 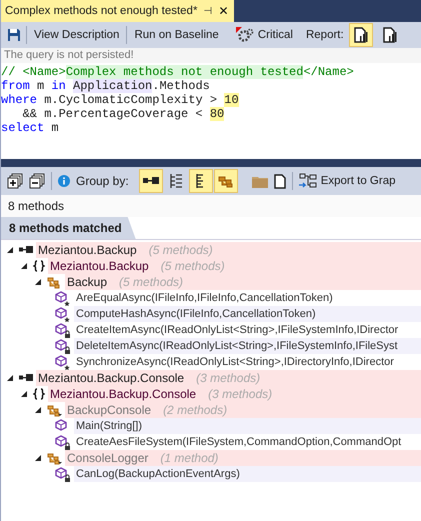 I want to click on result-count: 8 methods, so click(x=211, y=206).